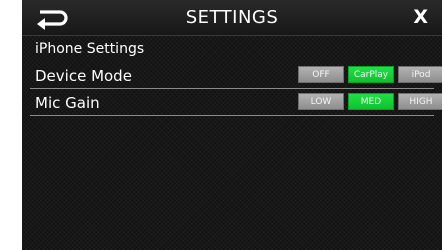 The width and height of the screenshot is (444, 250). Describe the element at coordinates (90, 49) in the screenshot. I see `section-header-iphone-settings: iPhone Settings` at that location.